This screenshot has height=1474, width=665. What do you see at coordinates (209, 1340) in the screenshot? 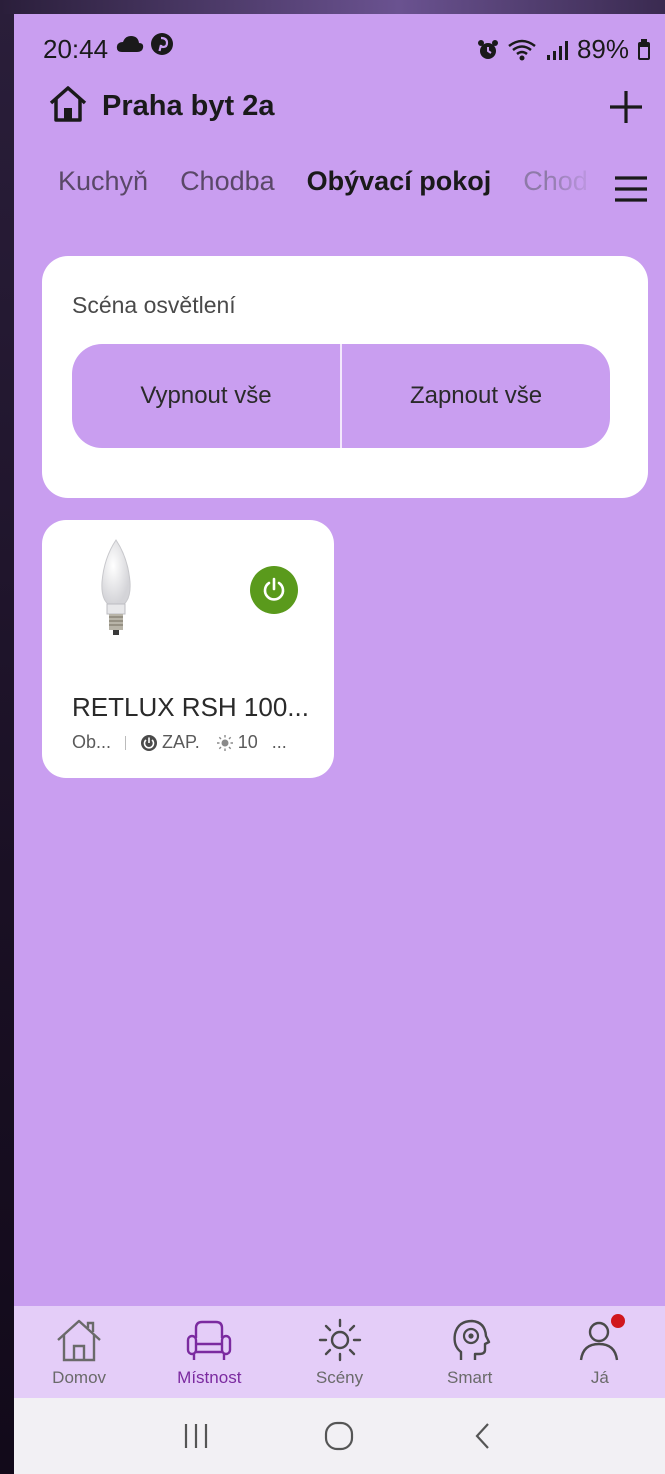
I see `armchair-icon` at bounding box center [209, 1340].